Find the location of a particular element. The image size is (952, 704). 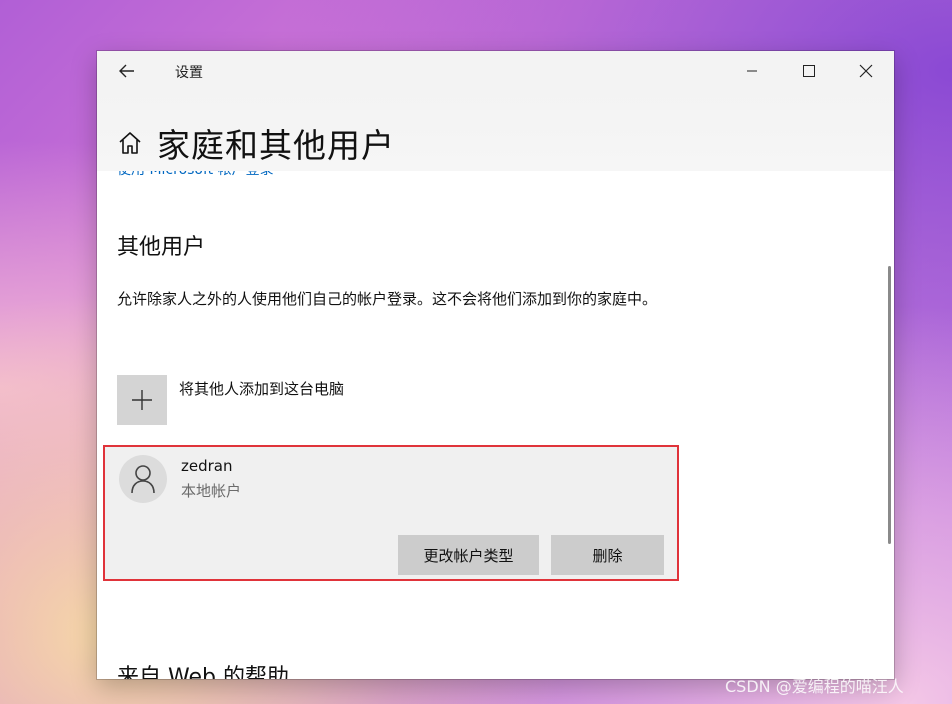

page-title: 家庭和其他用户 is located at coordinates (276, 145).